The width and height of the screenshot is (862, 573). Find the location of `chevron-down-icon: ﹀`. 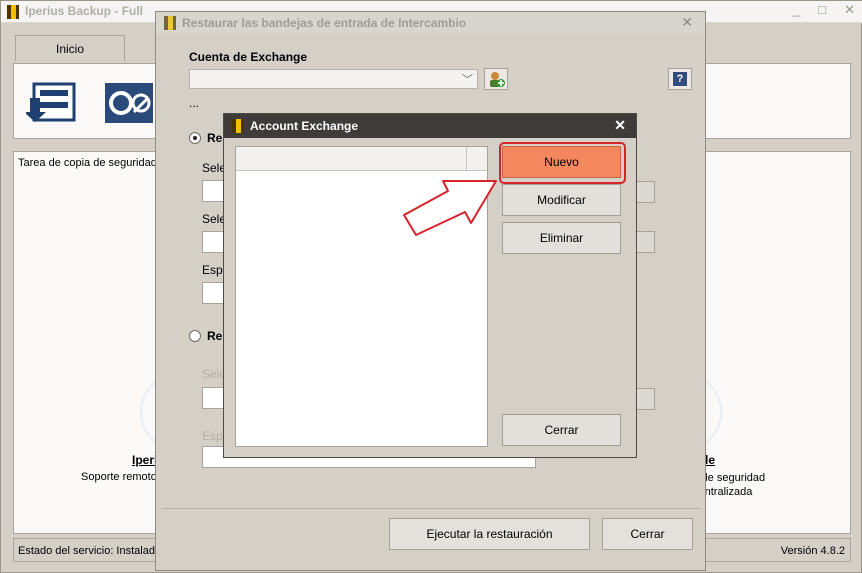

chevron-down-icon: ﹀ is located at coordinates (467, 79).